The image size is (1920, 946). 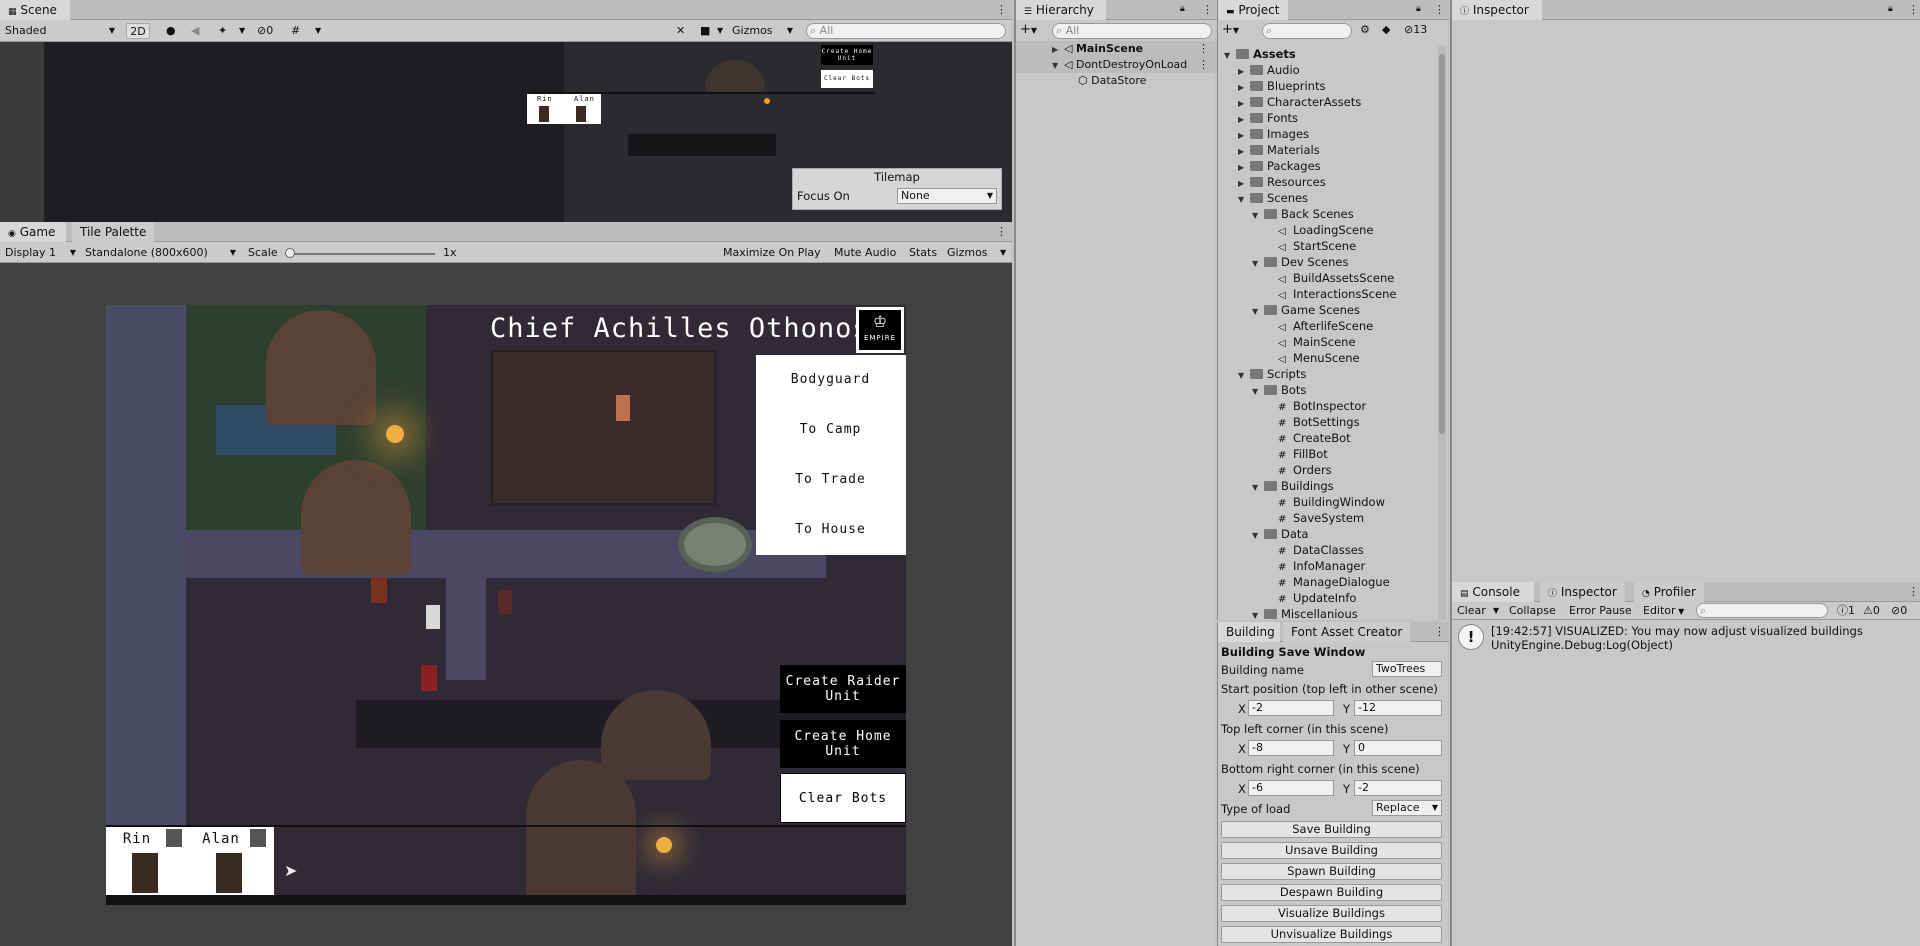 What do you see at coordinates (1132, 31) in the screenshot?
I see `hierarchy-search-input: ⌕ All` at bounding box center [1132, 31].